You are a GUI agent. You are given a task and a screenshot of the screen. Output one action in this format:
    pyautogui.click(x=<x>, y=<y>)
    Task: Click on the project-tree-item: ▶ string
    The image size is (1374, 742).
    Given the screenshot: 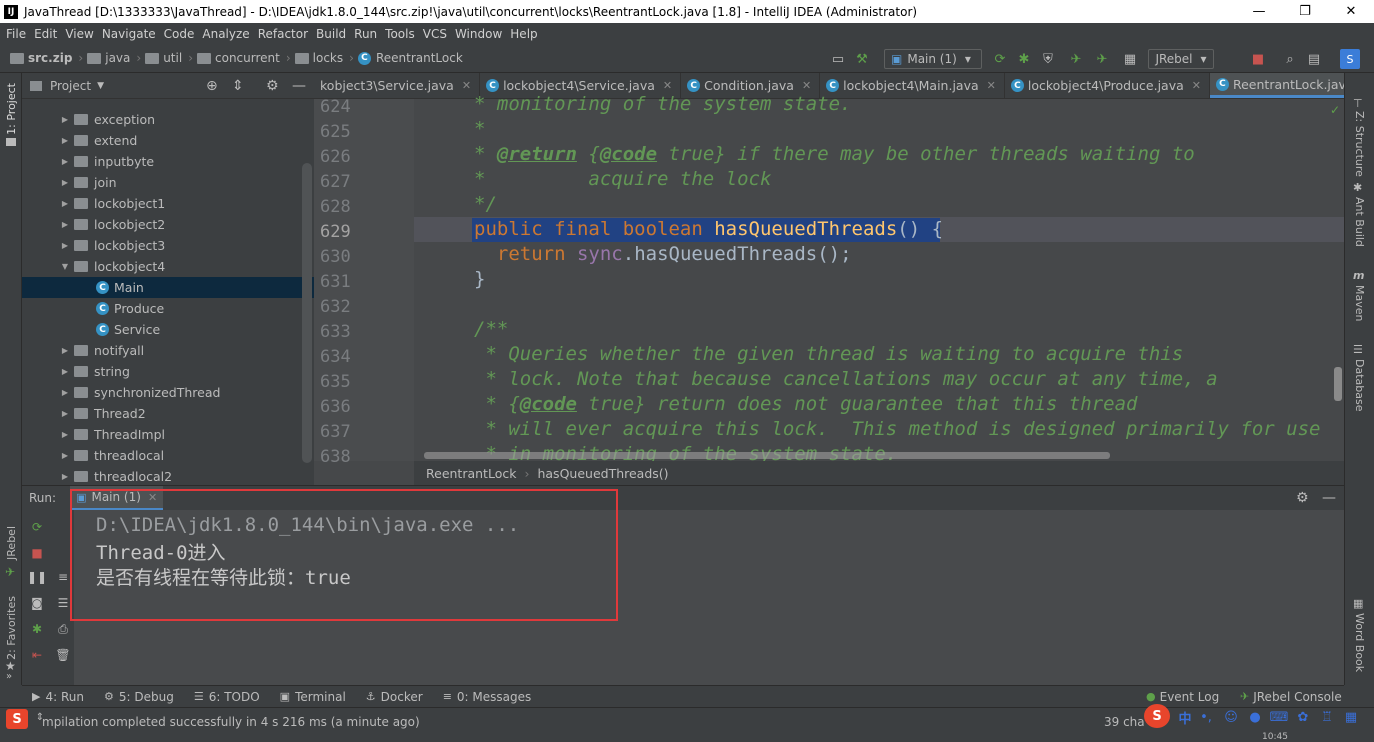 What is the action you would take?
    pyautogui.click(x=168, y=371)
    